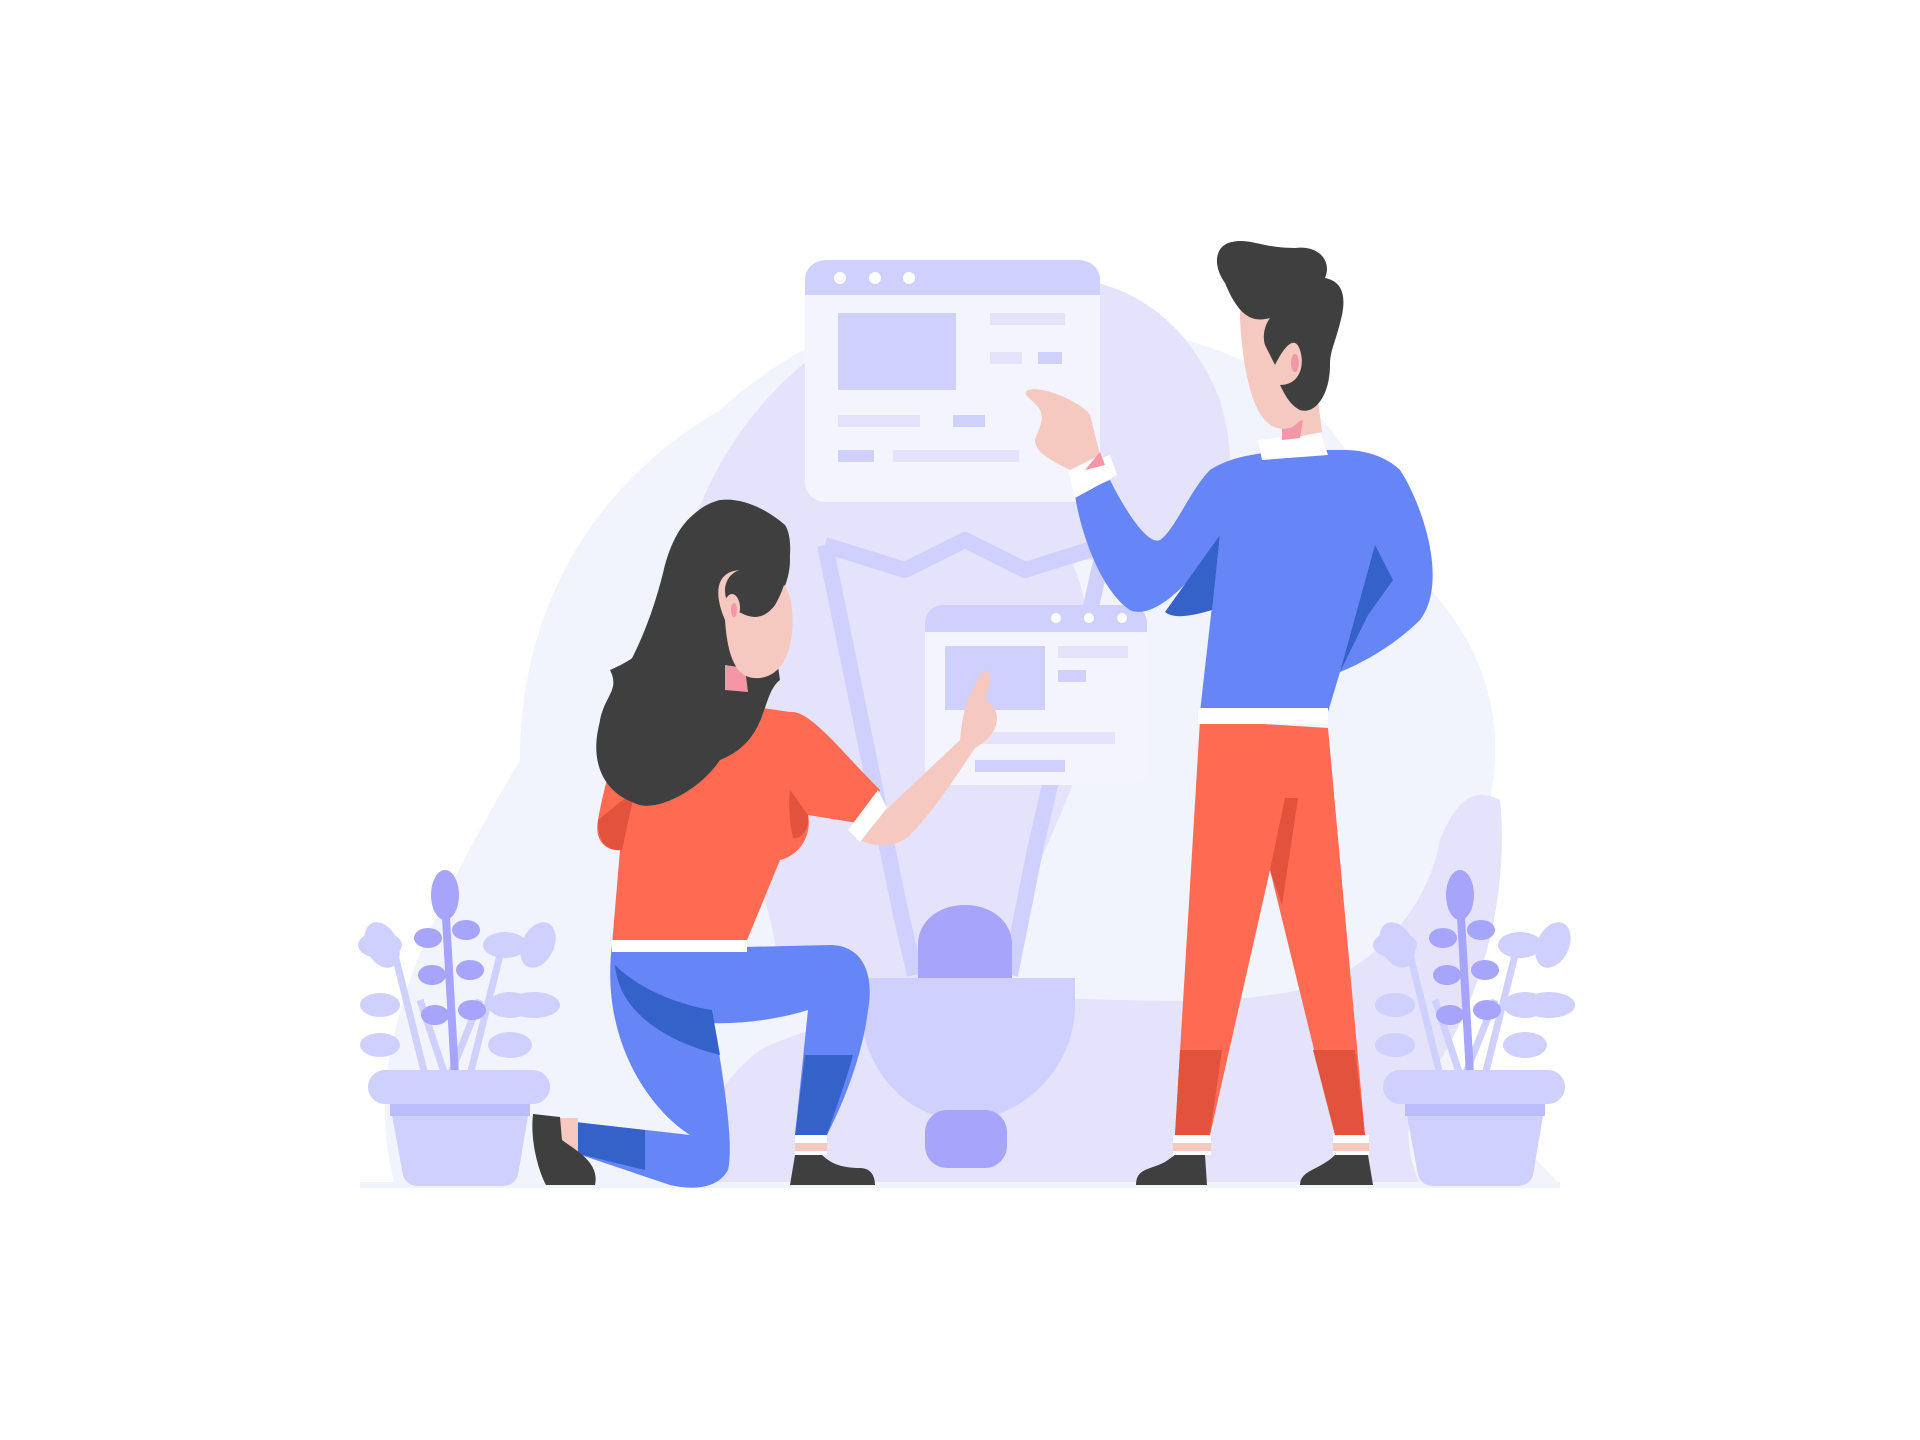 Image resolution: width=1920 pixels, height=1440 pixels. I want to click on man-sock-left-skin, so click(1192, 1147).